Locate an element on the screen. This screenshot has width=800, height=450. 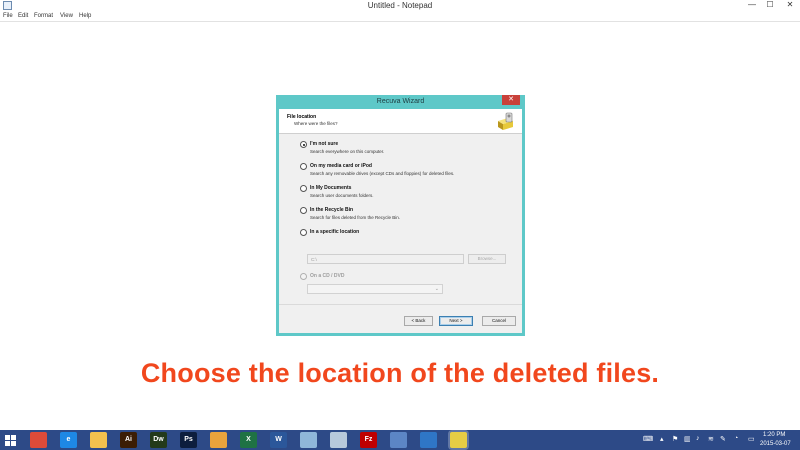
dialog-title: Recuva Wizard is located at coordinates (400, 101).